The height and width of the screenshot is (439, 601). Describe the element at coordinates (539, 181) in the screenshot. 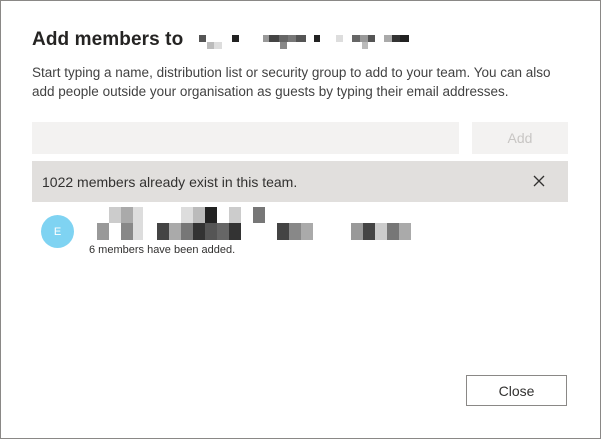

I see `close-icon` at that location.